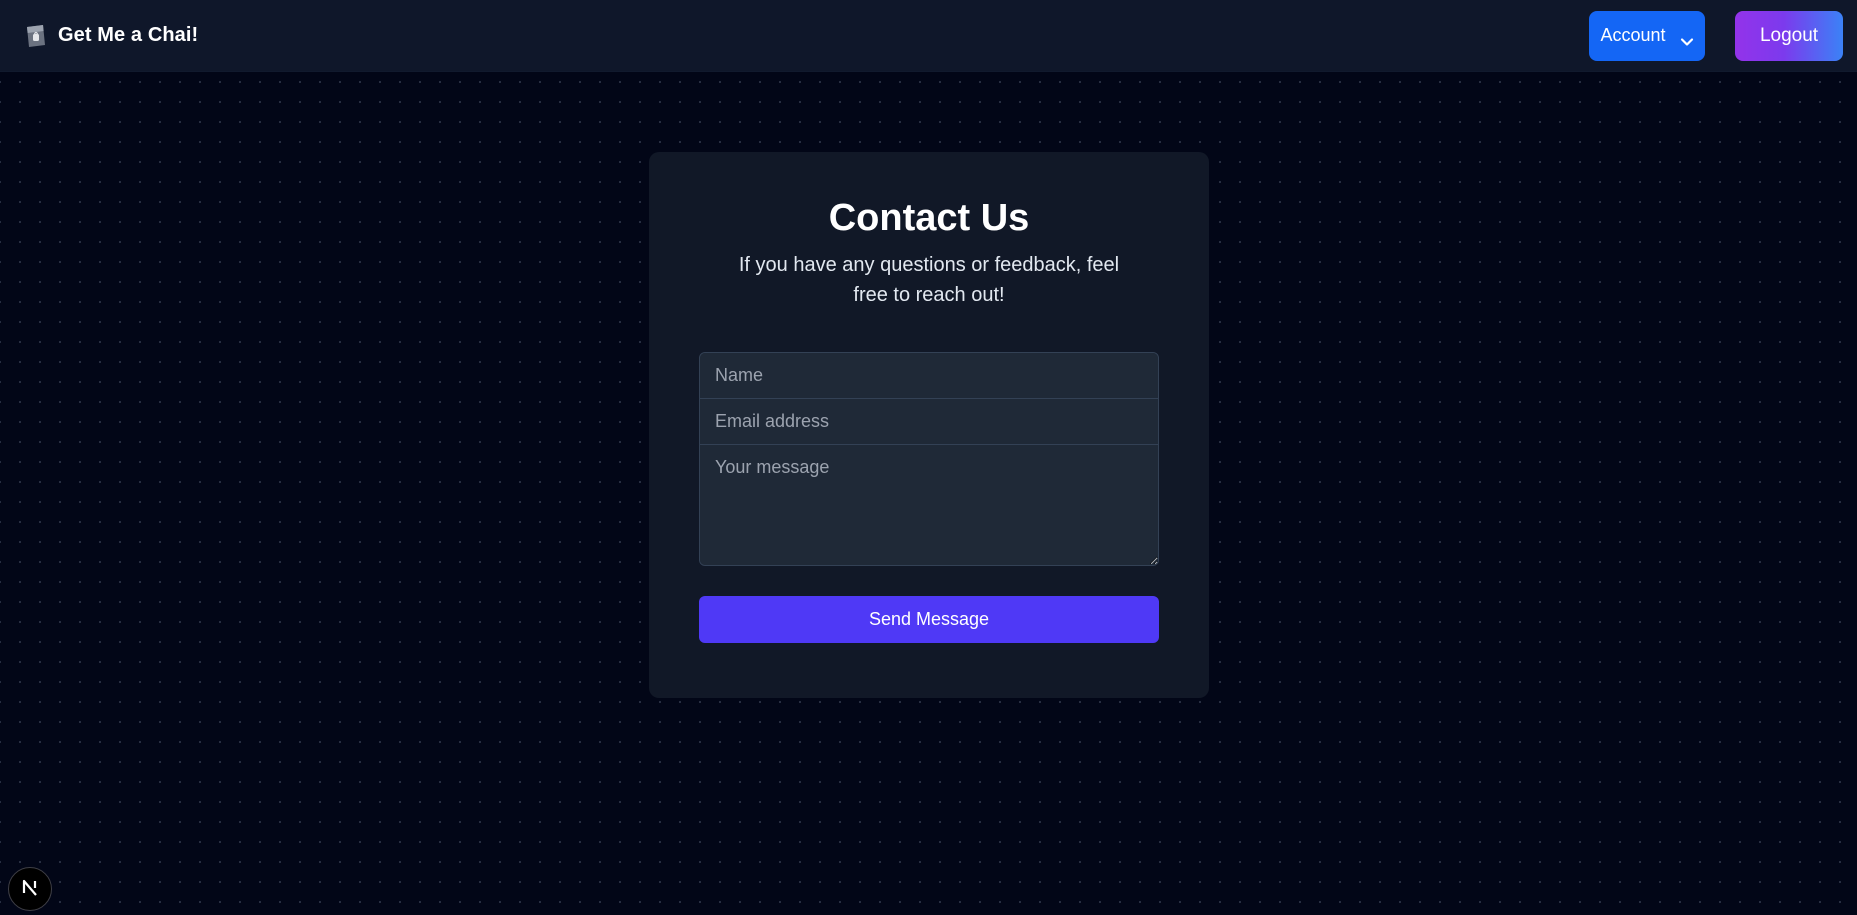 The height and width of the screenshot is (915, 1857). I want to click on account-button-label: Account, so click(1633, 35).